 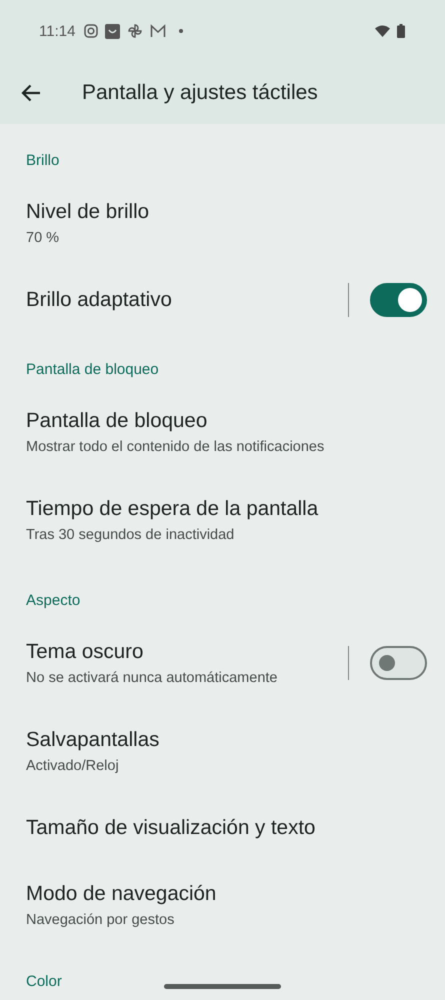 I want to click on setting-summary: Mostrar todo el contenido de las notificaciones, so click(x=176, y=447).